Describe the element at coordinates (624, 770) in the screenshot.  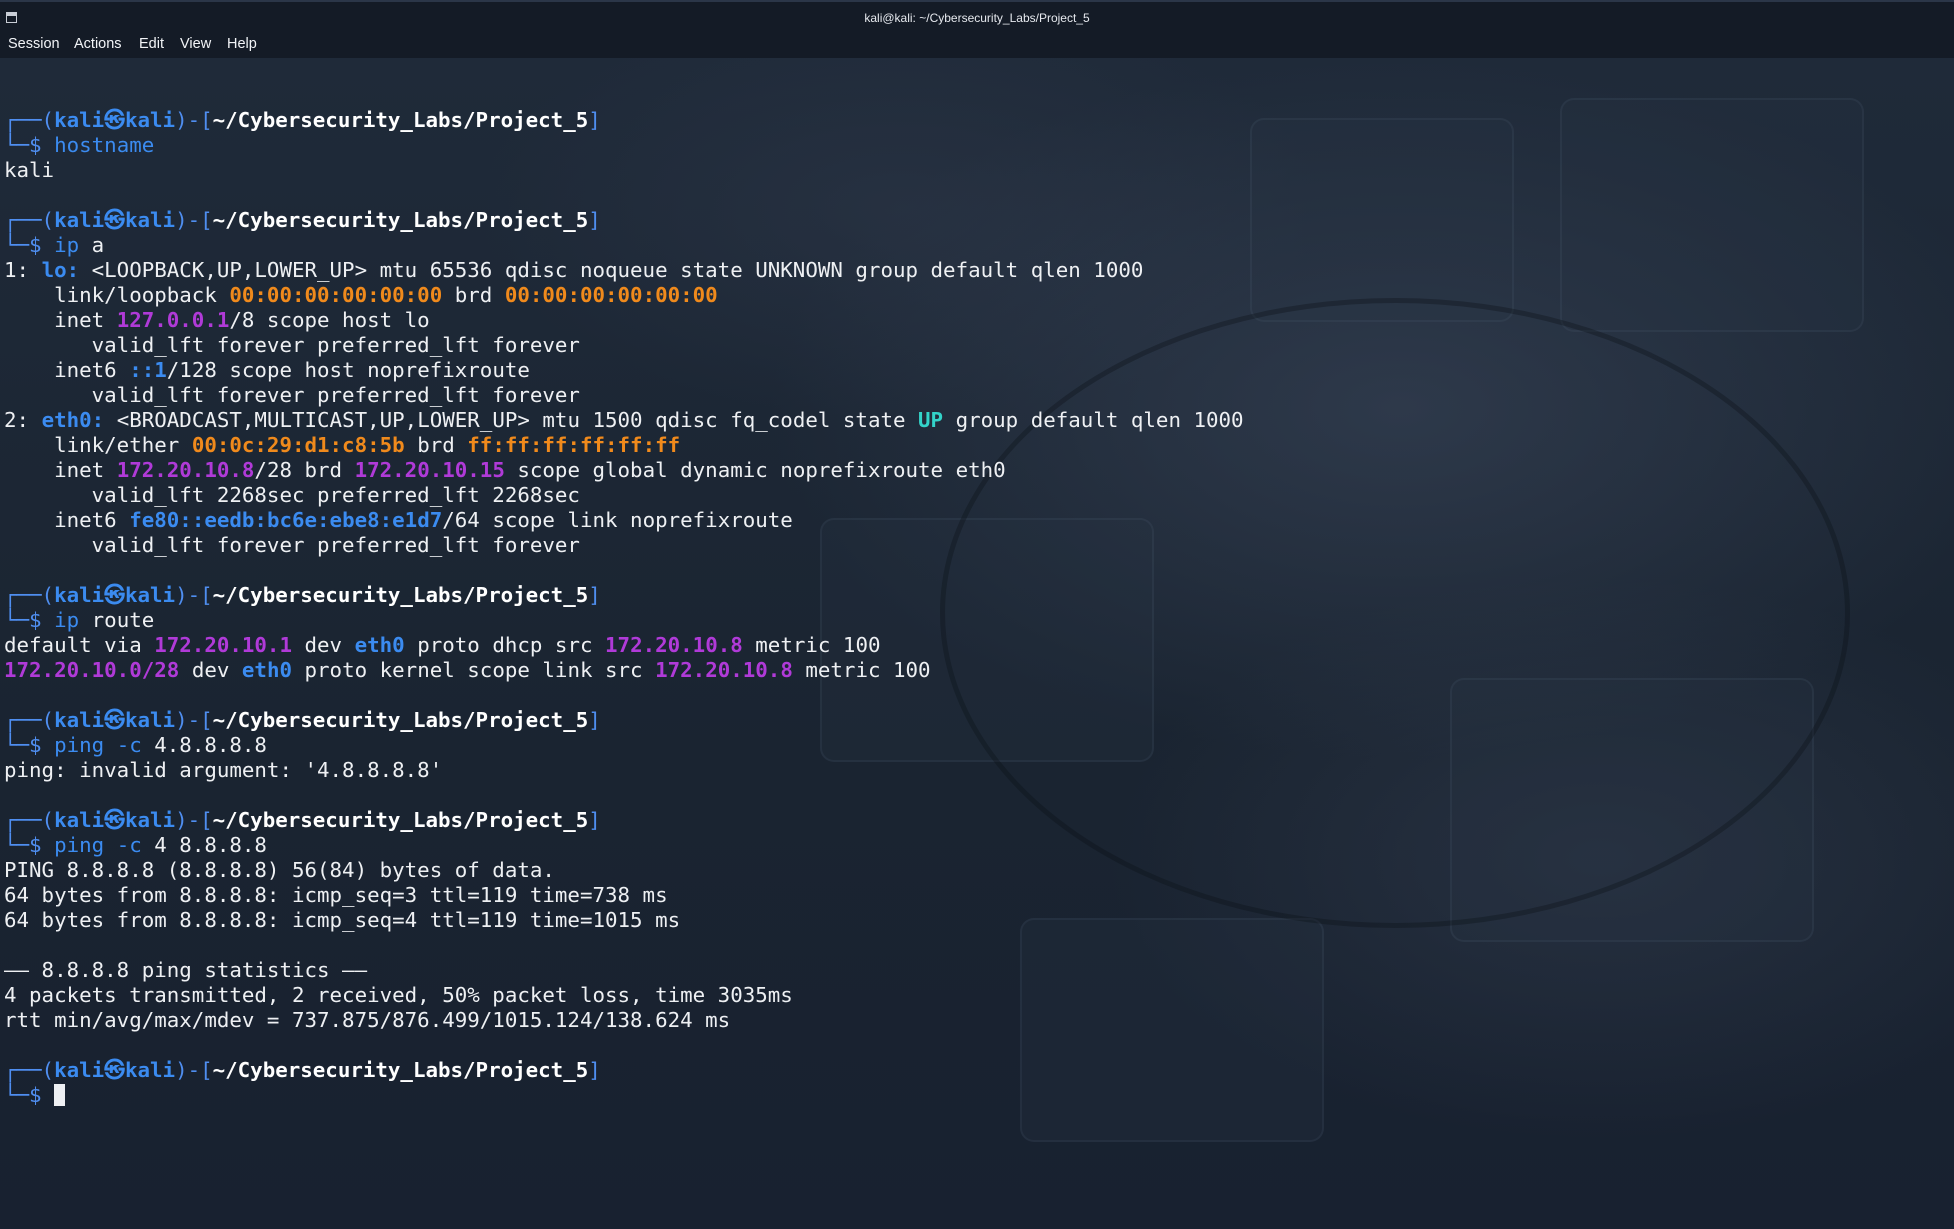
I see `terminal-line: ping: invalid argument: '4.8.8.8.8'` at that location.